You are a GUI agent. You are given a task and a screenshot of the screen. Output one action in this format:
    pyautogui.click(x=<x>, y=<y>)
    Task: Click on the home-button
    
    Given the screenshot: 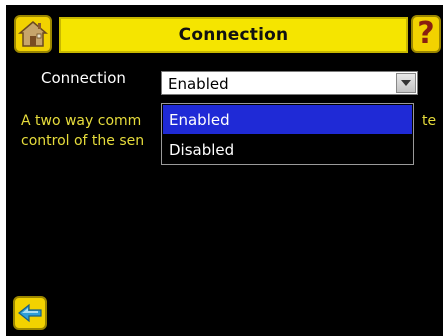 What is the action you would take?
    pyautogui.click(x=33, y=34)
    